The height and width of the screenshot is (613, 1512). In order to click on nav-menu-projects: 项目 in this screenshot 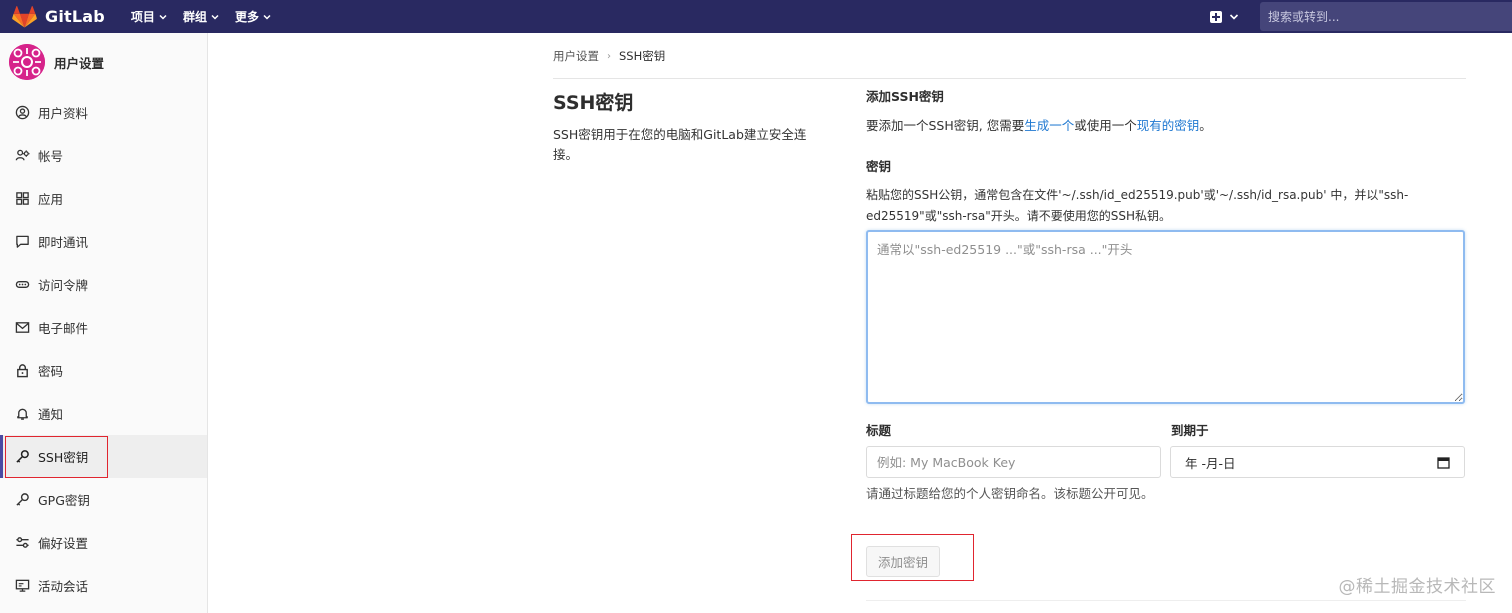, I will do `click(149, 16)`.